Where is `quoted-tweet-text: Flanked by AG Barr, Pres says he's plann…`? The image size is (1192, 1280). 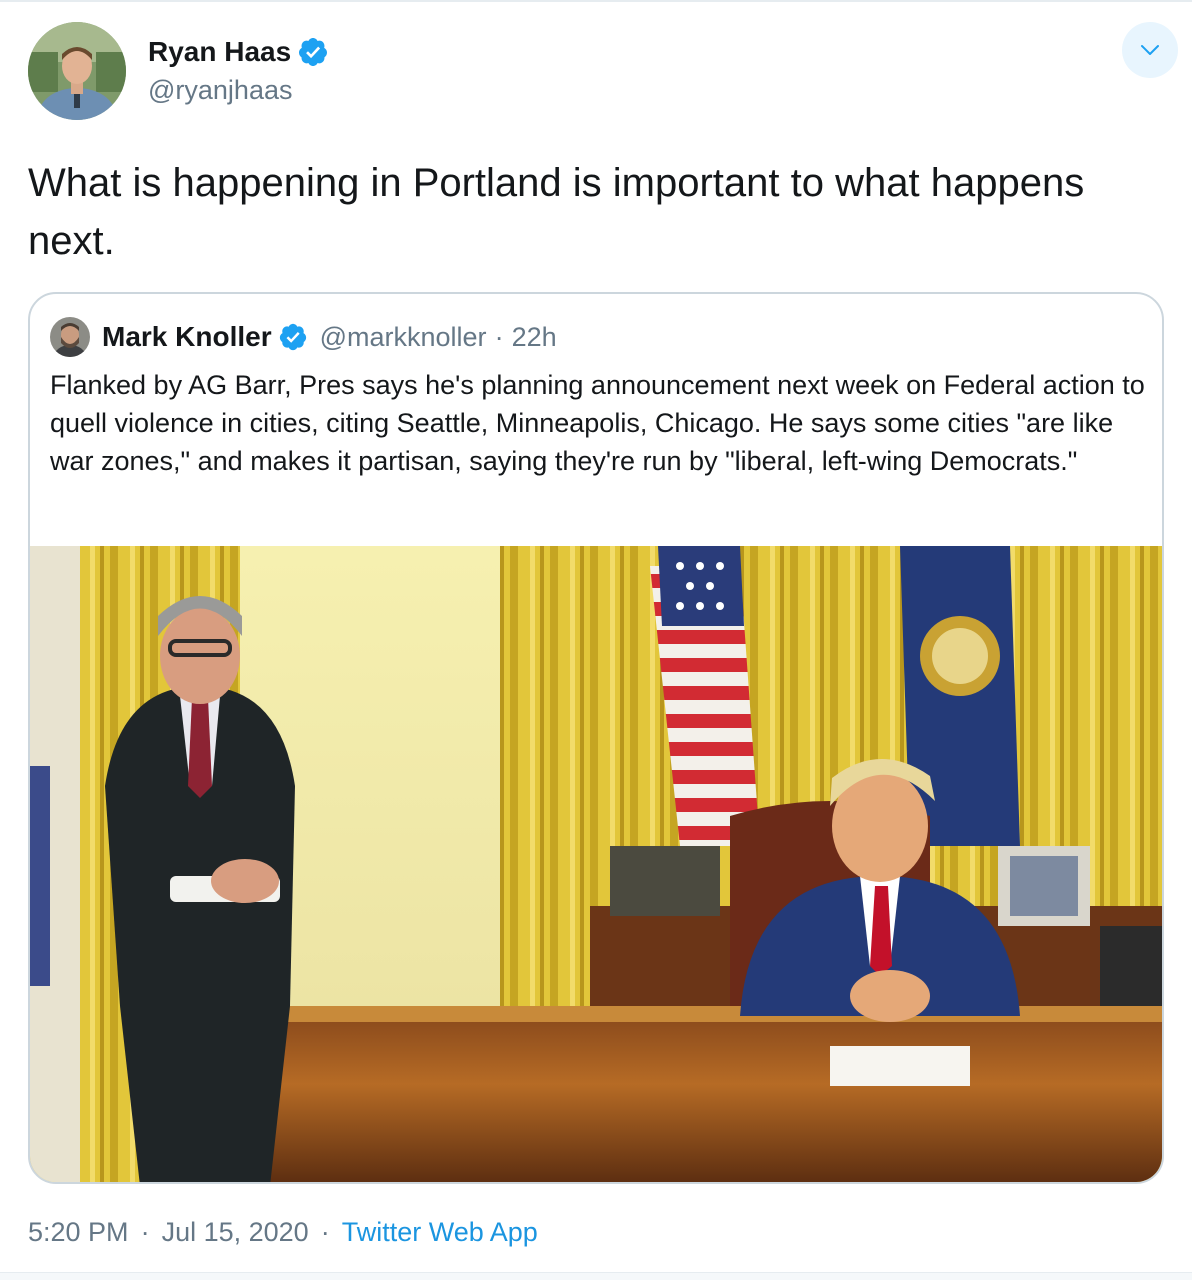
quoted-tweet-text: Flanked by AG Barr, Pres says he's plann… is located at coordinates (597, 423).